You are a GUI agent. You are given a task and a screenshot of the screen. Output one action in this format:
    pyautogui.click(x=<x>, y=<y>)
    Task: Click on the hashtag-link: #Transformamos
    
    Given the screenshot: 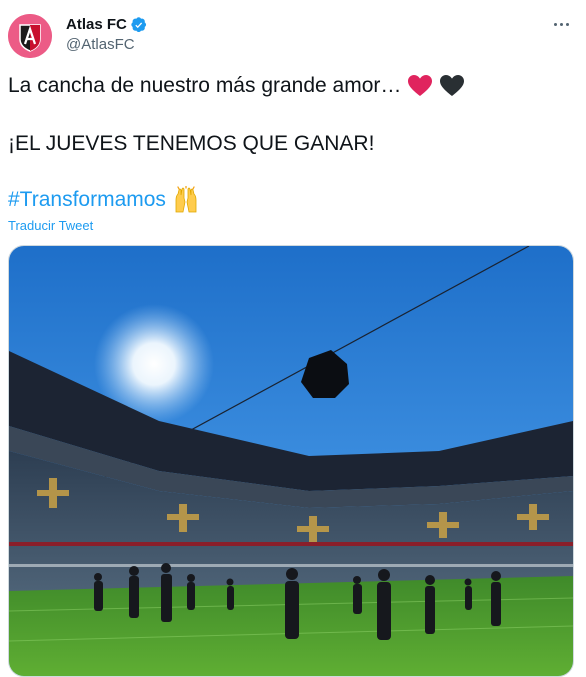 What is the action you would take?
    pyautogui.click(x=87, y=200)
    